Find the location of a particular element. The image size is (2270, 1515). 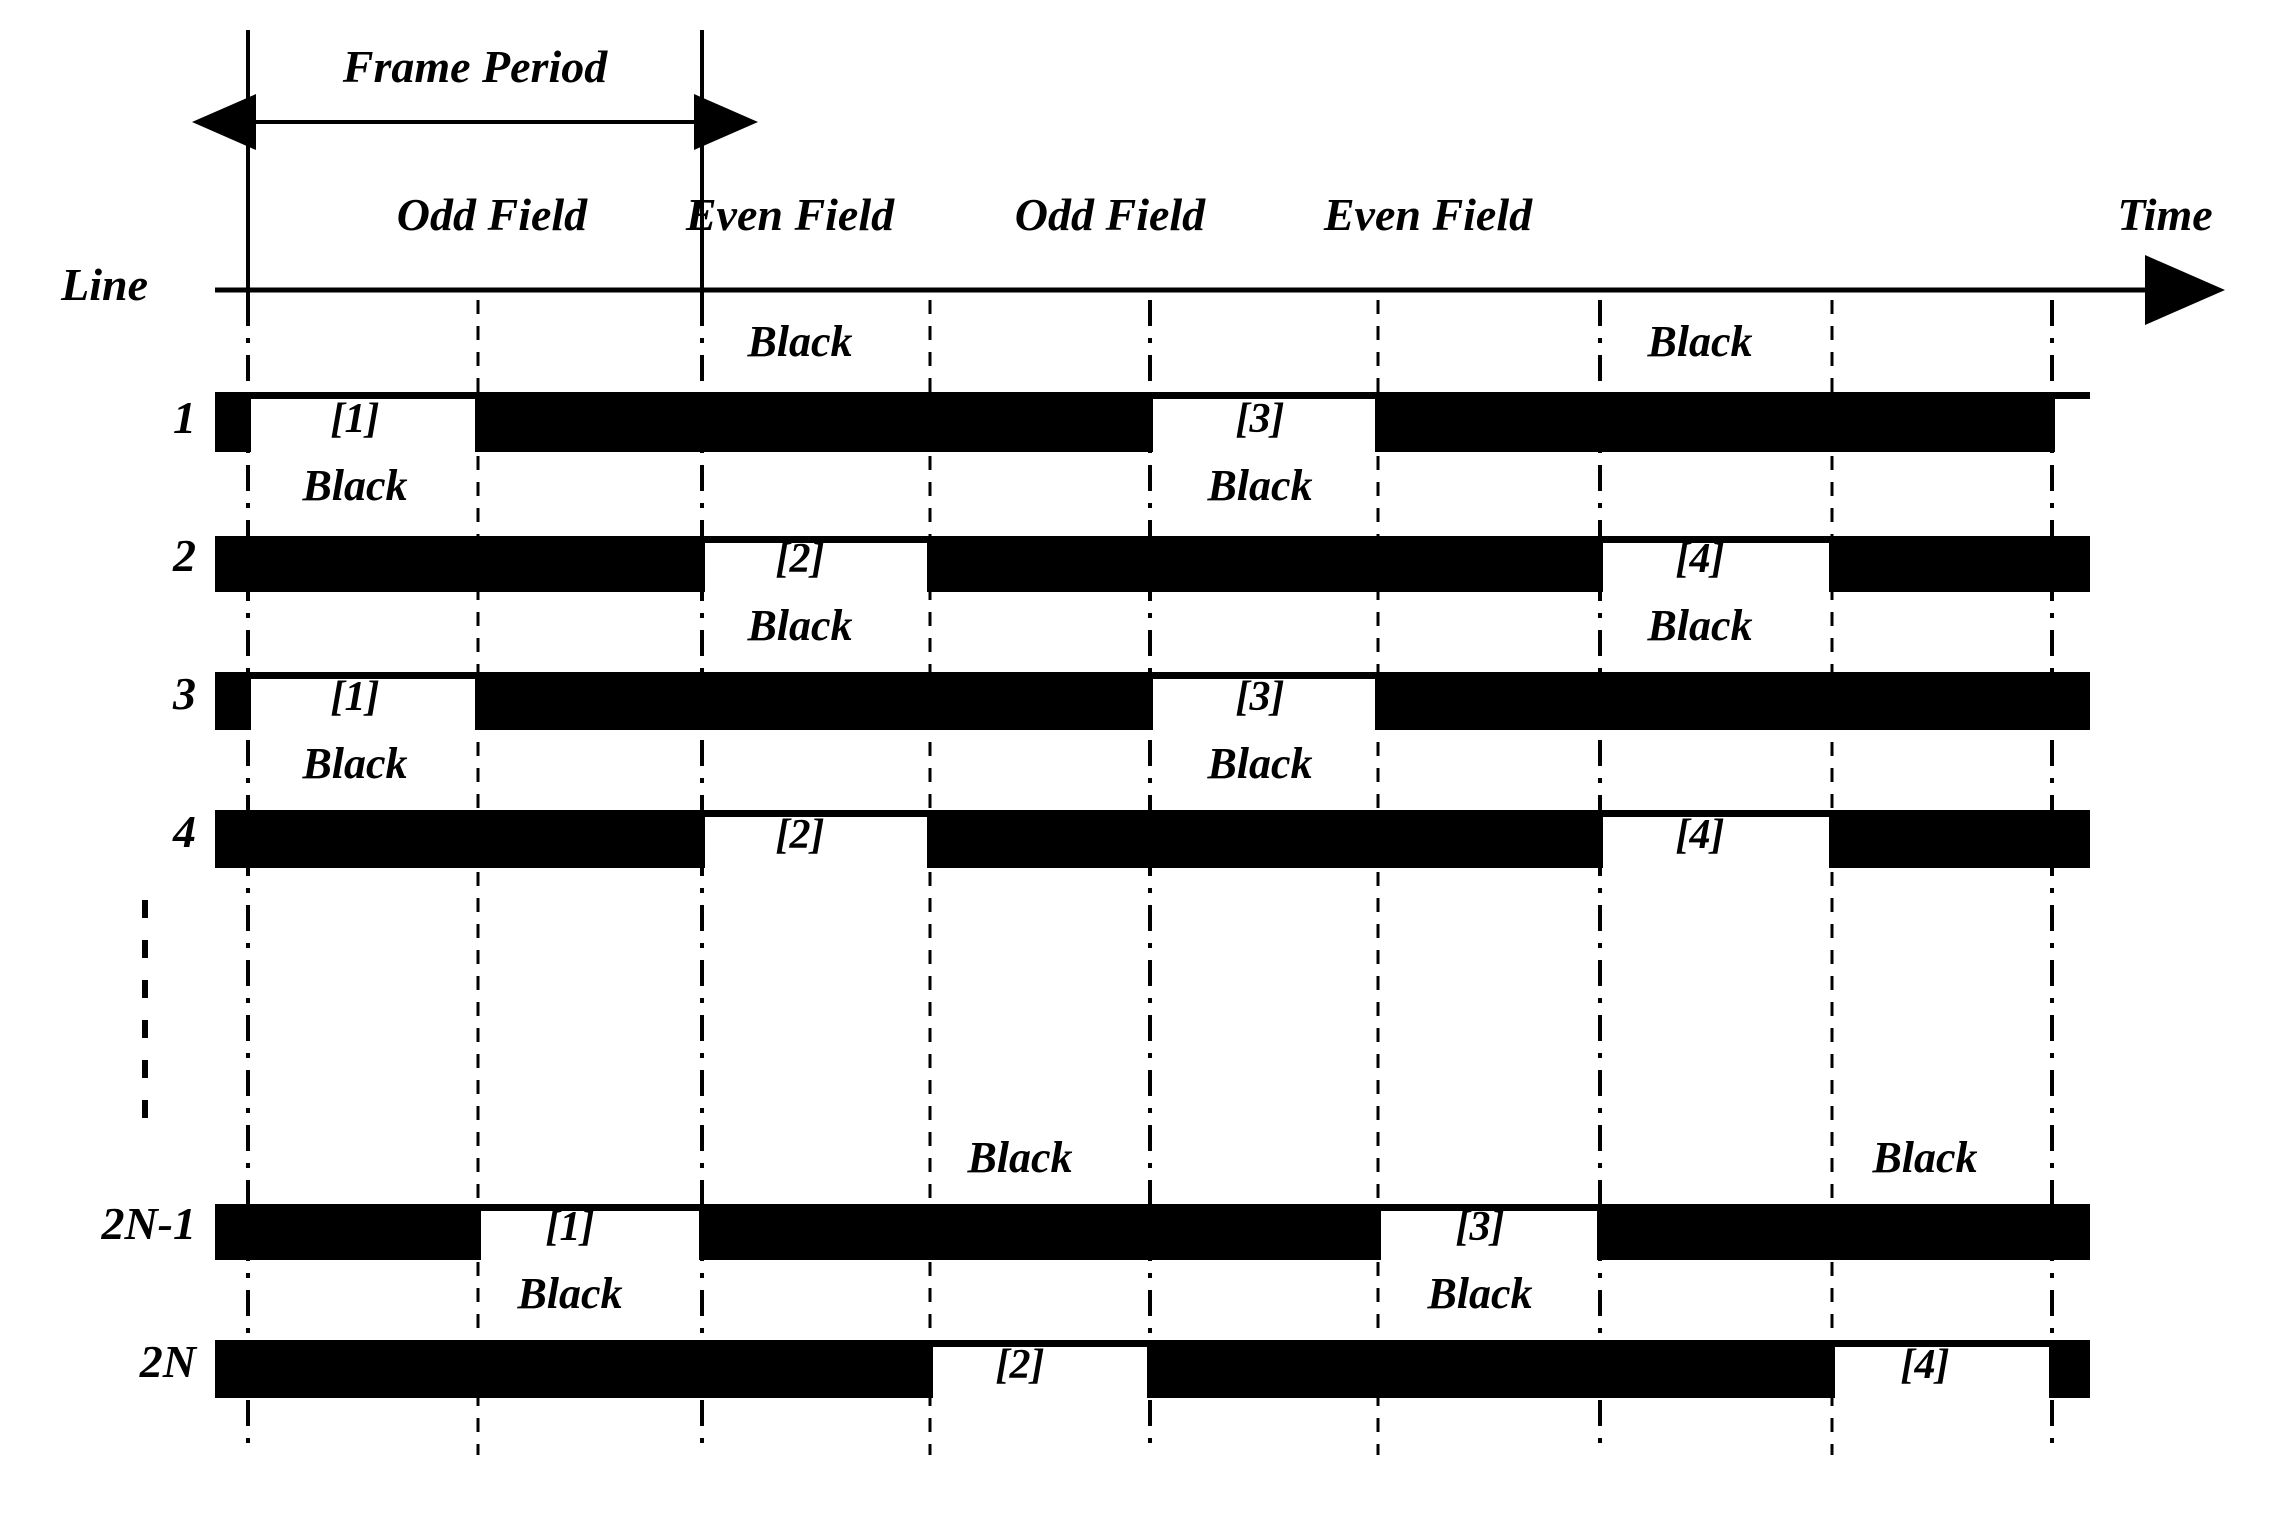

field-label-1: Even Field is located at coordinates (790, 214).